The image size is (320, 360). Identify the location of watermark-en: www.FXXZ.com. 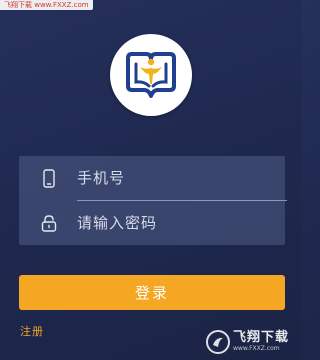
(256, 348).